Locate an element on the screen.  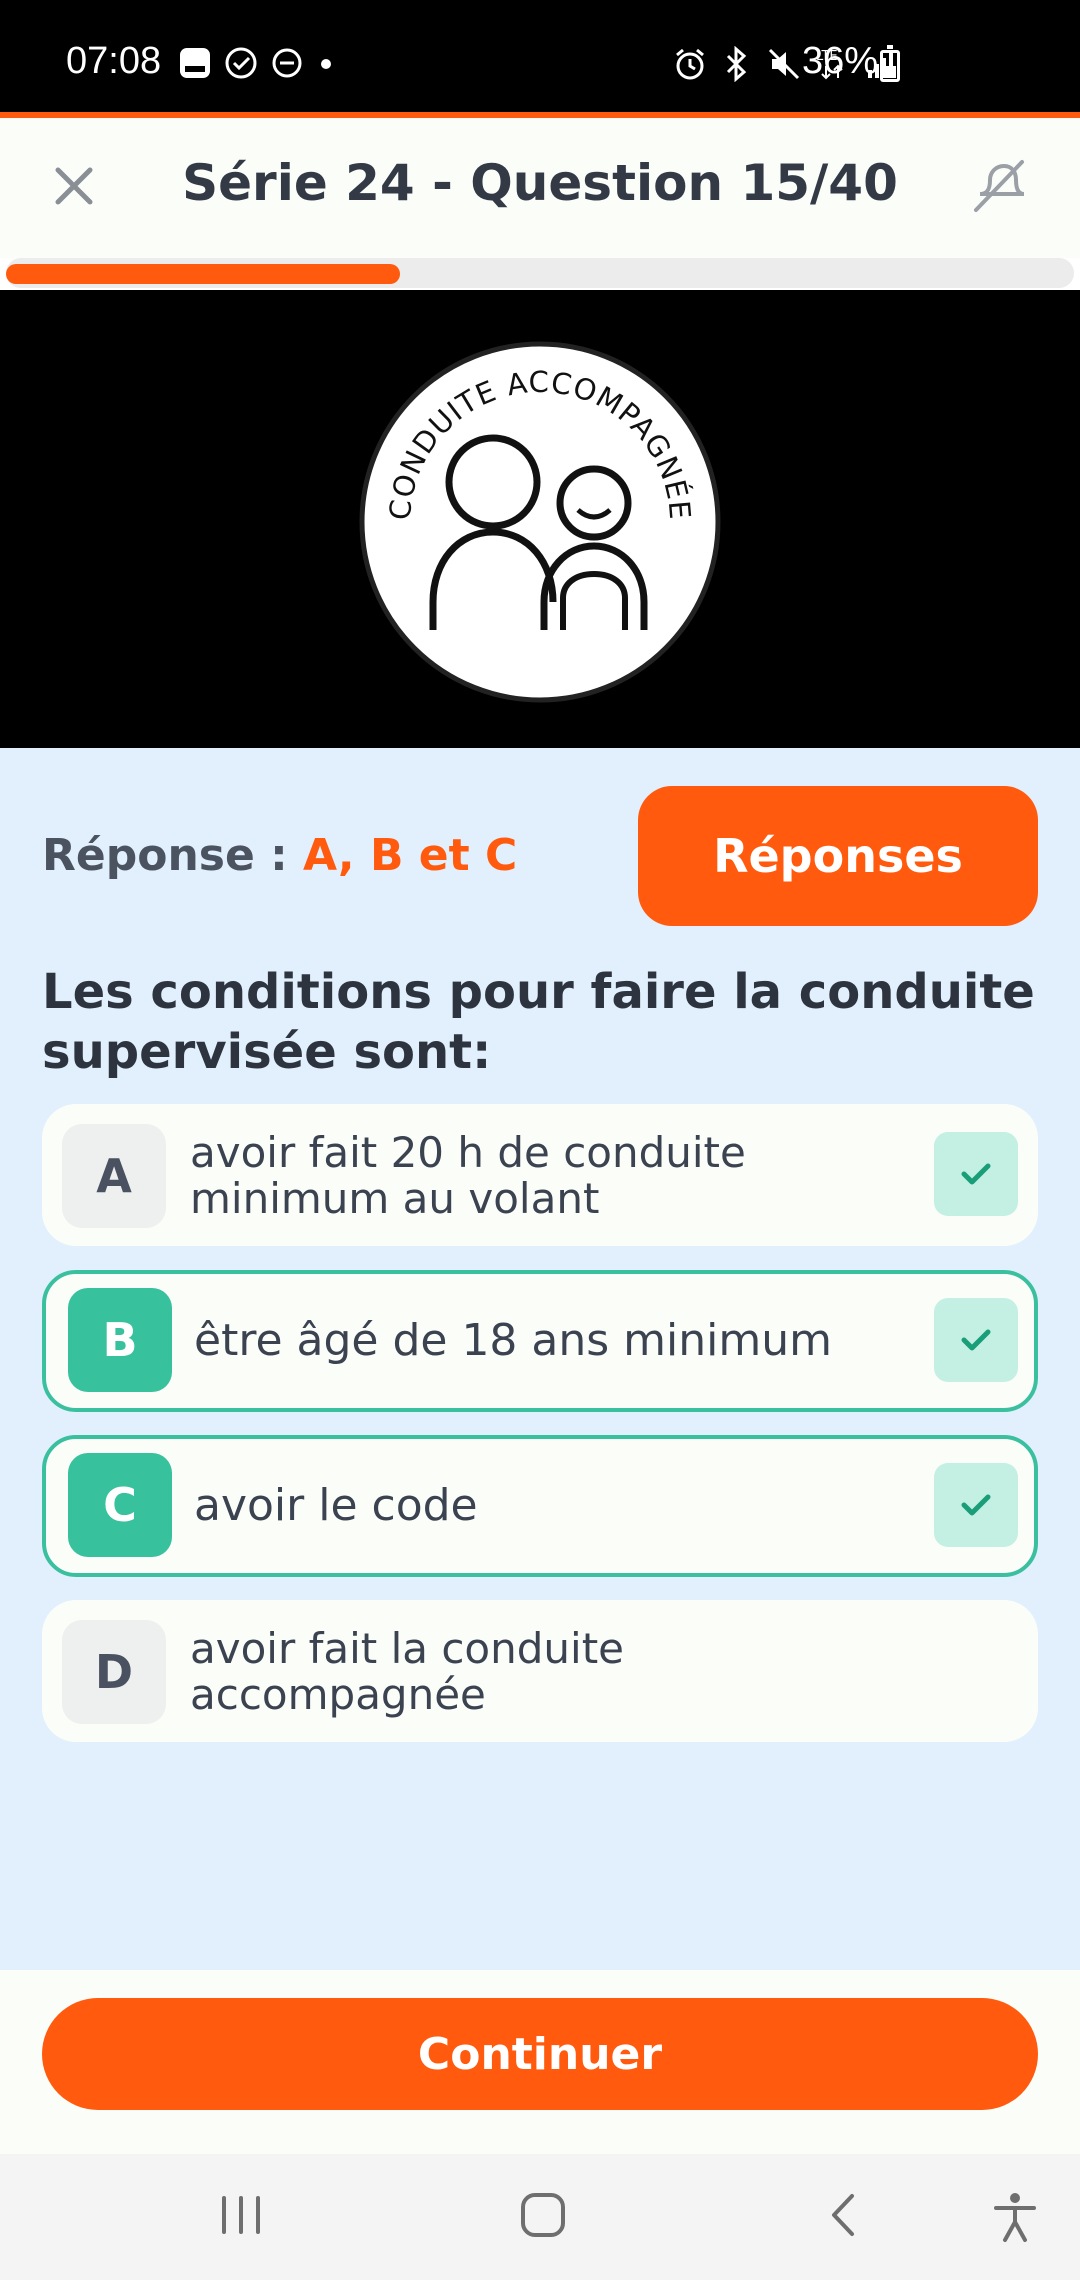
status-bar: 07:08 LTE 36% is located at coordinates (540, 56).